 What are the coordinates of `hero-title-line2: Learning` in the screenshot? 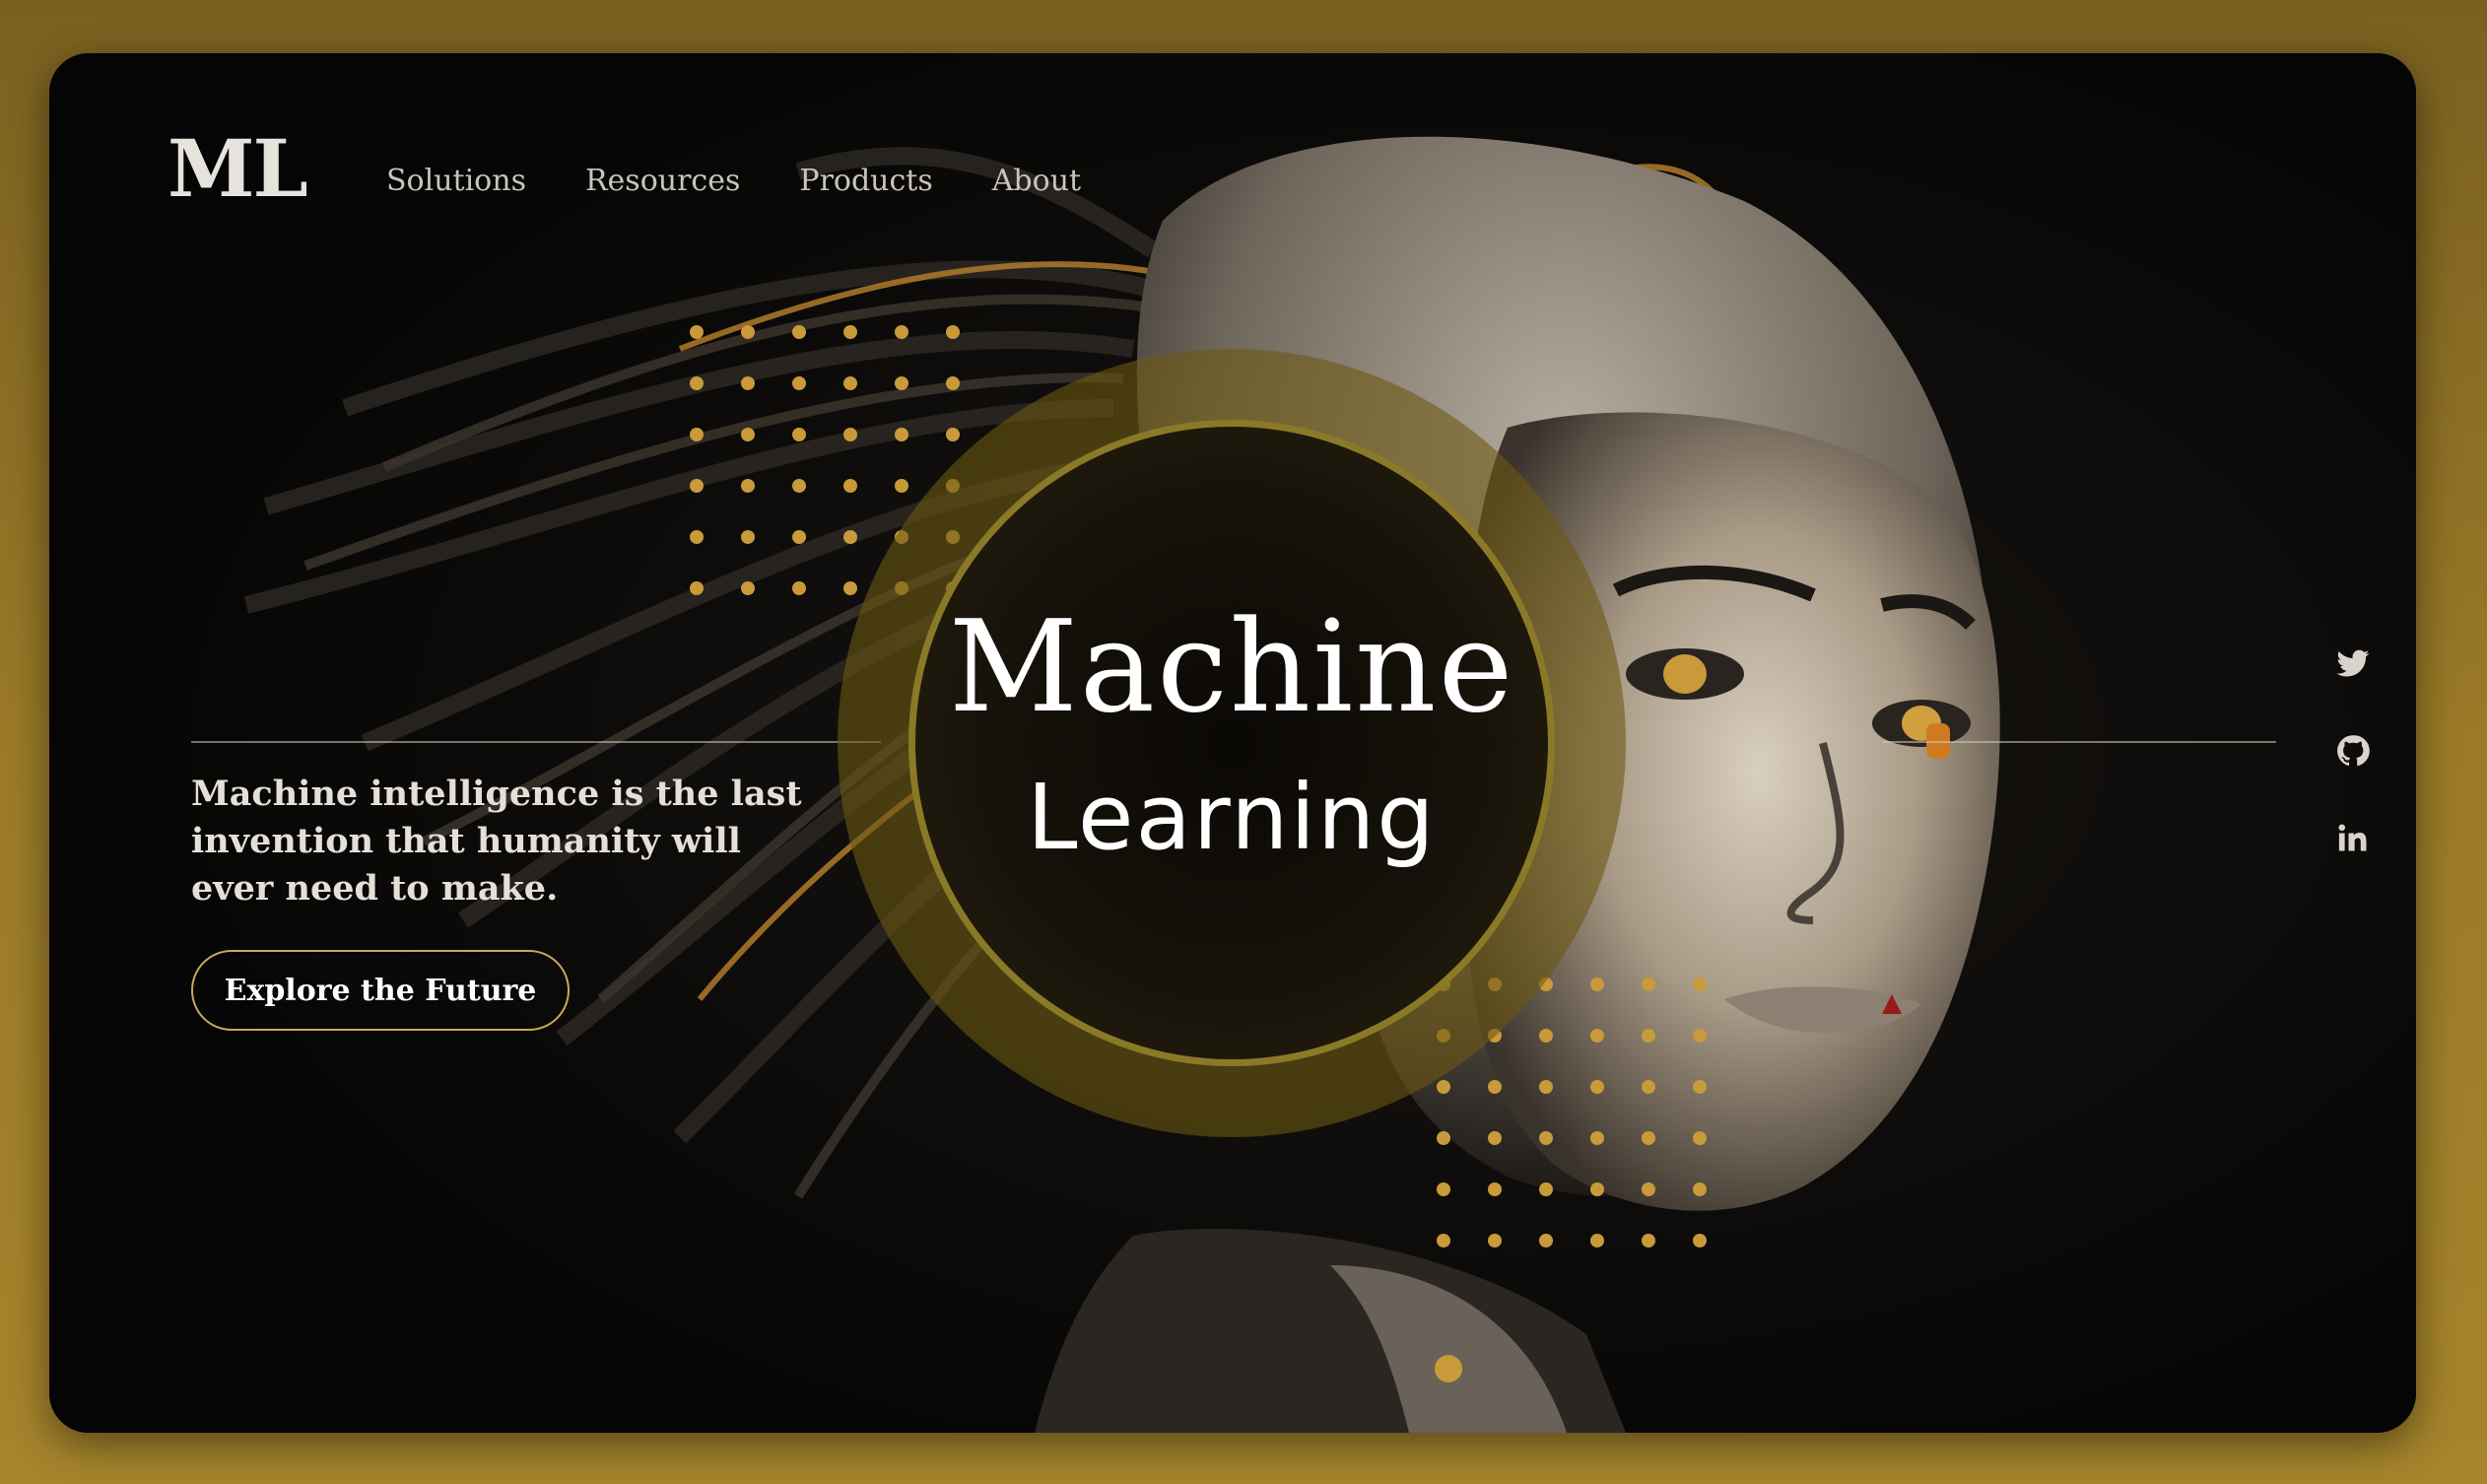 It's located at (1232, 817).